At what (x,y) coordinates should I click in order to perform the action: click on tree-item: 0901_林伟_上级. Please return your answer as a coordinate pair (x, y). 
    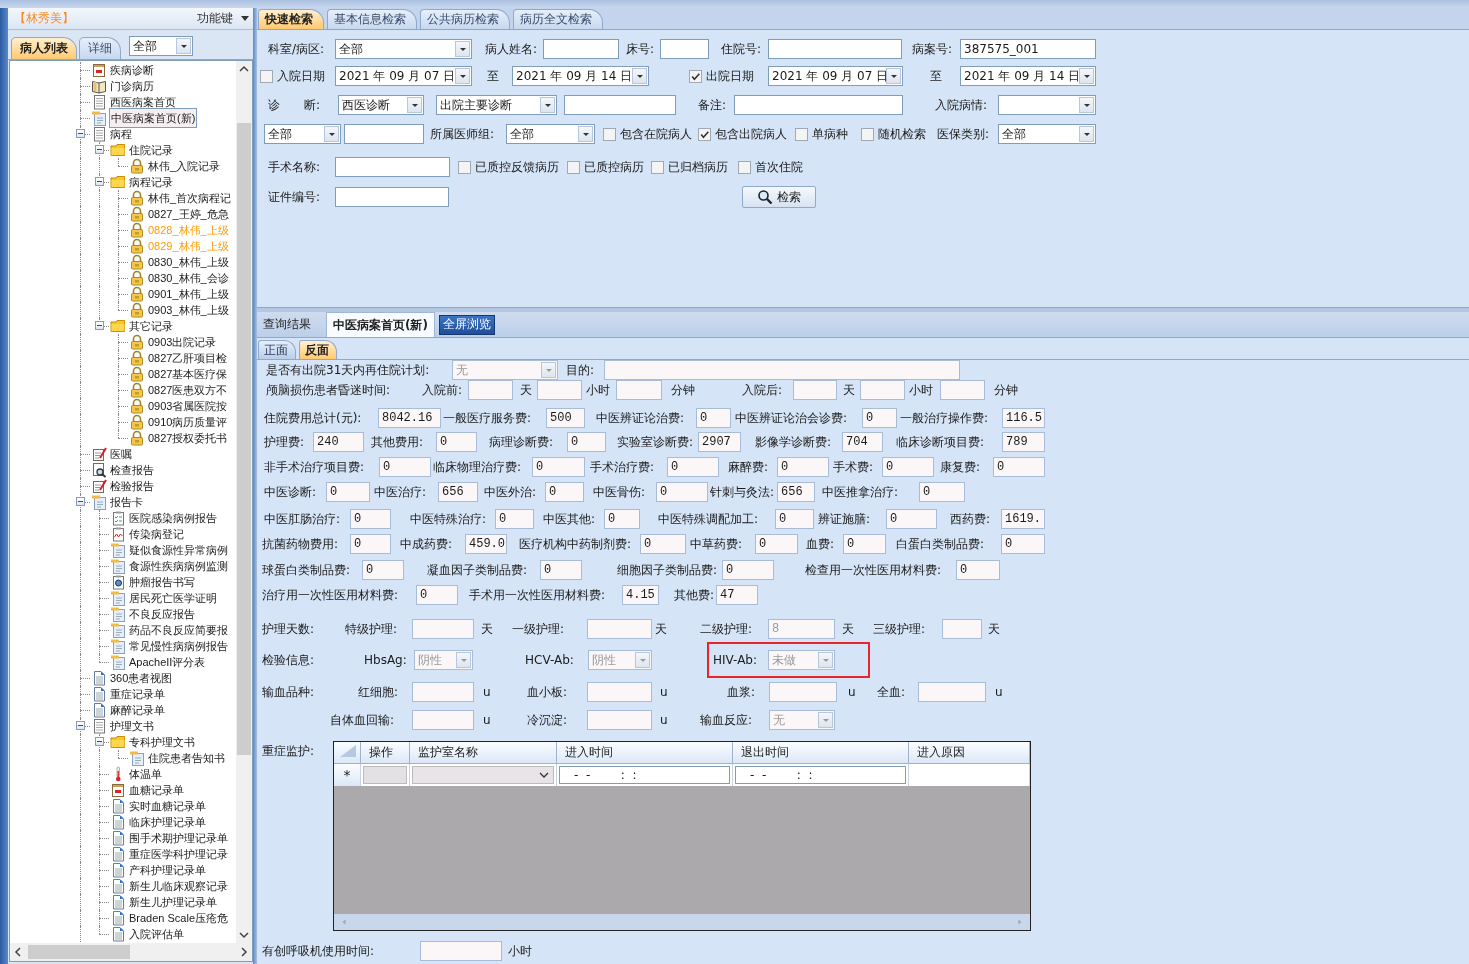
    Looking at the image, I should click on (188, 294).